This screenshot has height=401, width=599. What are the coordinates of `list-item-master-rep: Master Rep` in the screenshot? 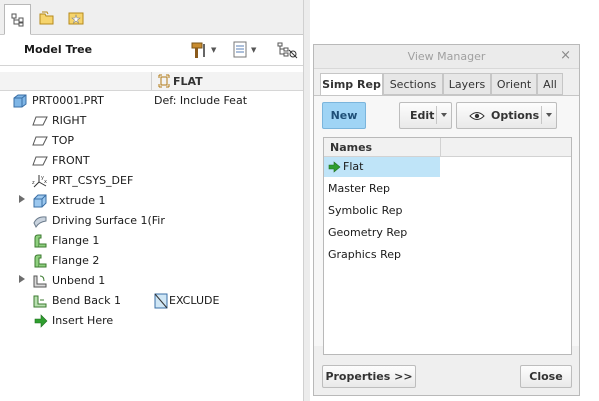 It's located at (447, 189).